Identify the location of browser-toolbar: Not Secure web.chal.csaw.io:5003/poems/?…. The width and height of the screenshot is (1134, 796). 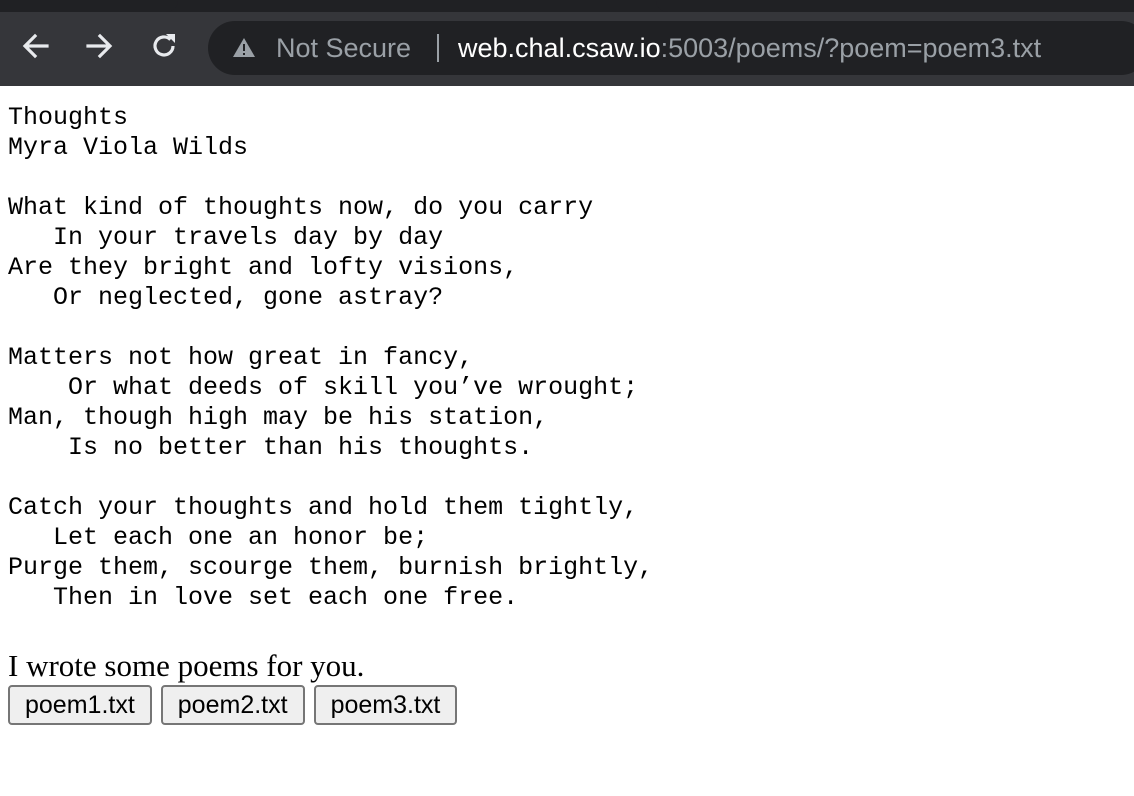
(567, 49).